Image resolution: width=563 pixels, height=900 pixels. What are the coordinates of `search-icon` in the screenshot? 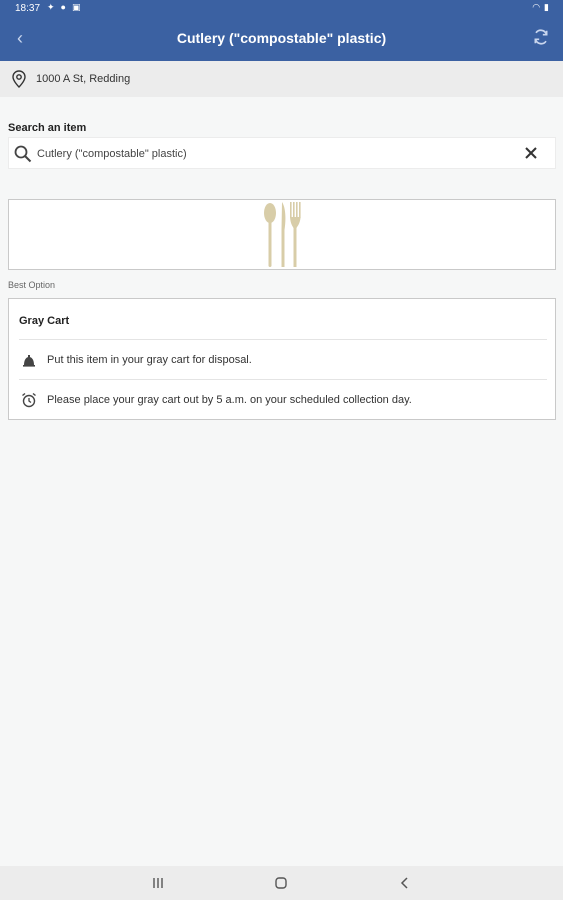 It's located at (23, 154).